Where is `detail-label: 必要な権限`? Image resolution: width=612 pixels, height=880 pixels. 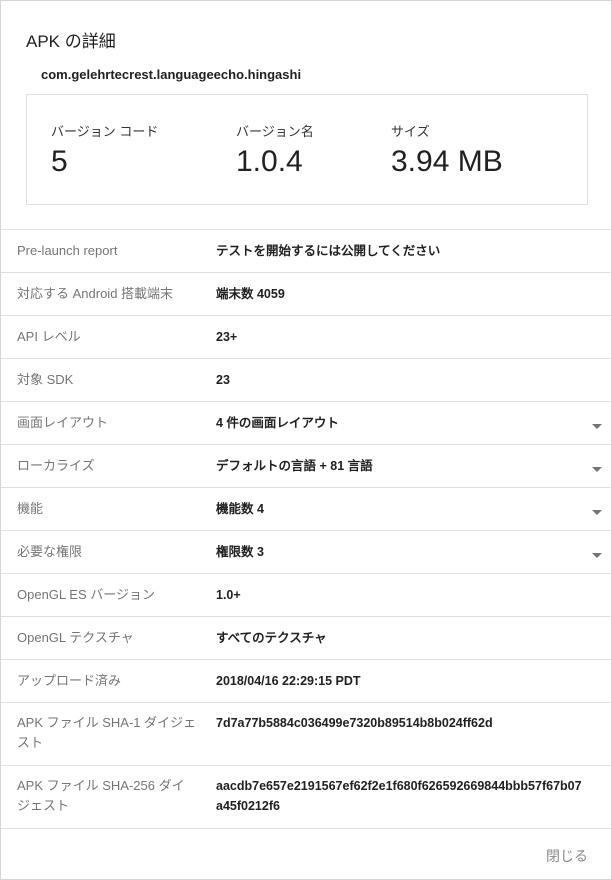 detail-label: 必要な権限 is located at coordinates (50, 551).